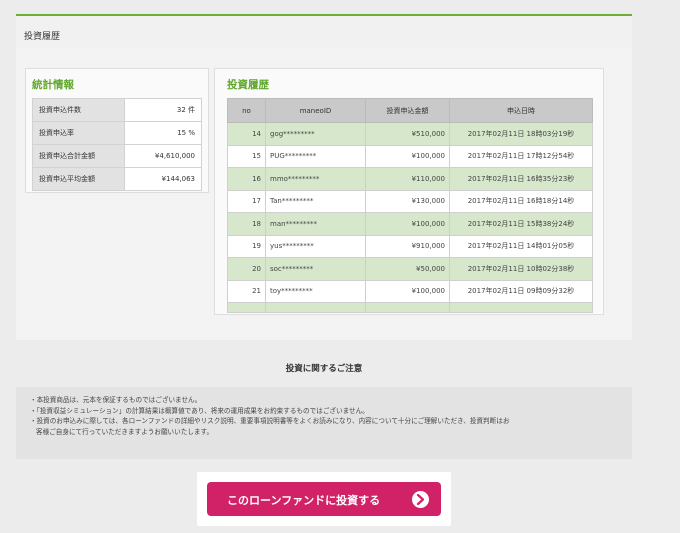 The width and height of the screenshot is (680, 533). Describe the element at coordinates (246, 179) in the screenshot. I see `cell-no: 16` at that location.